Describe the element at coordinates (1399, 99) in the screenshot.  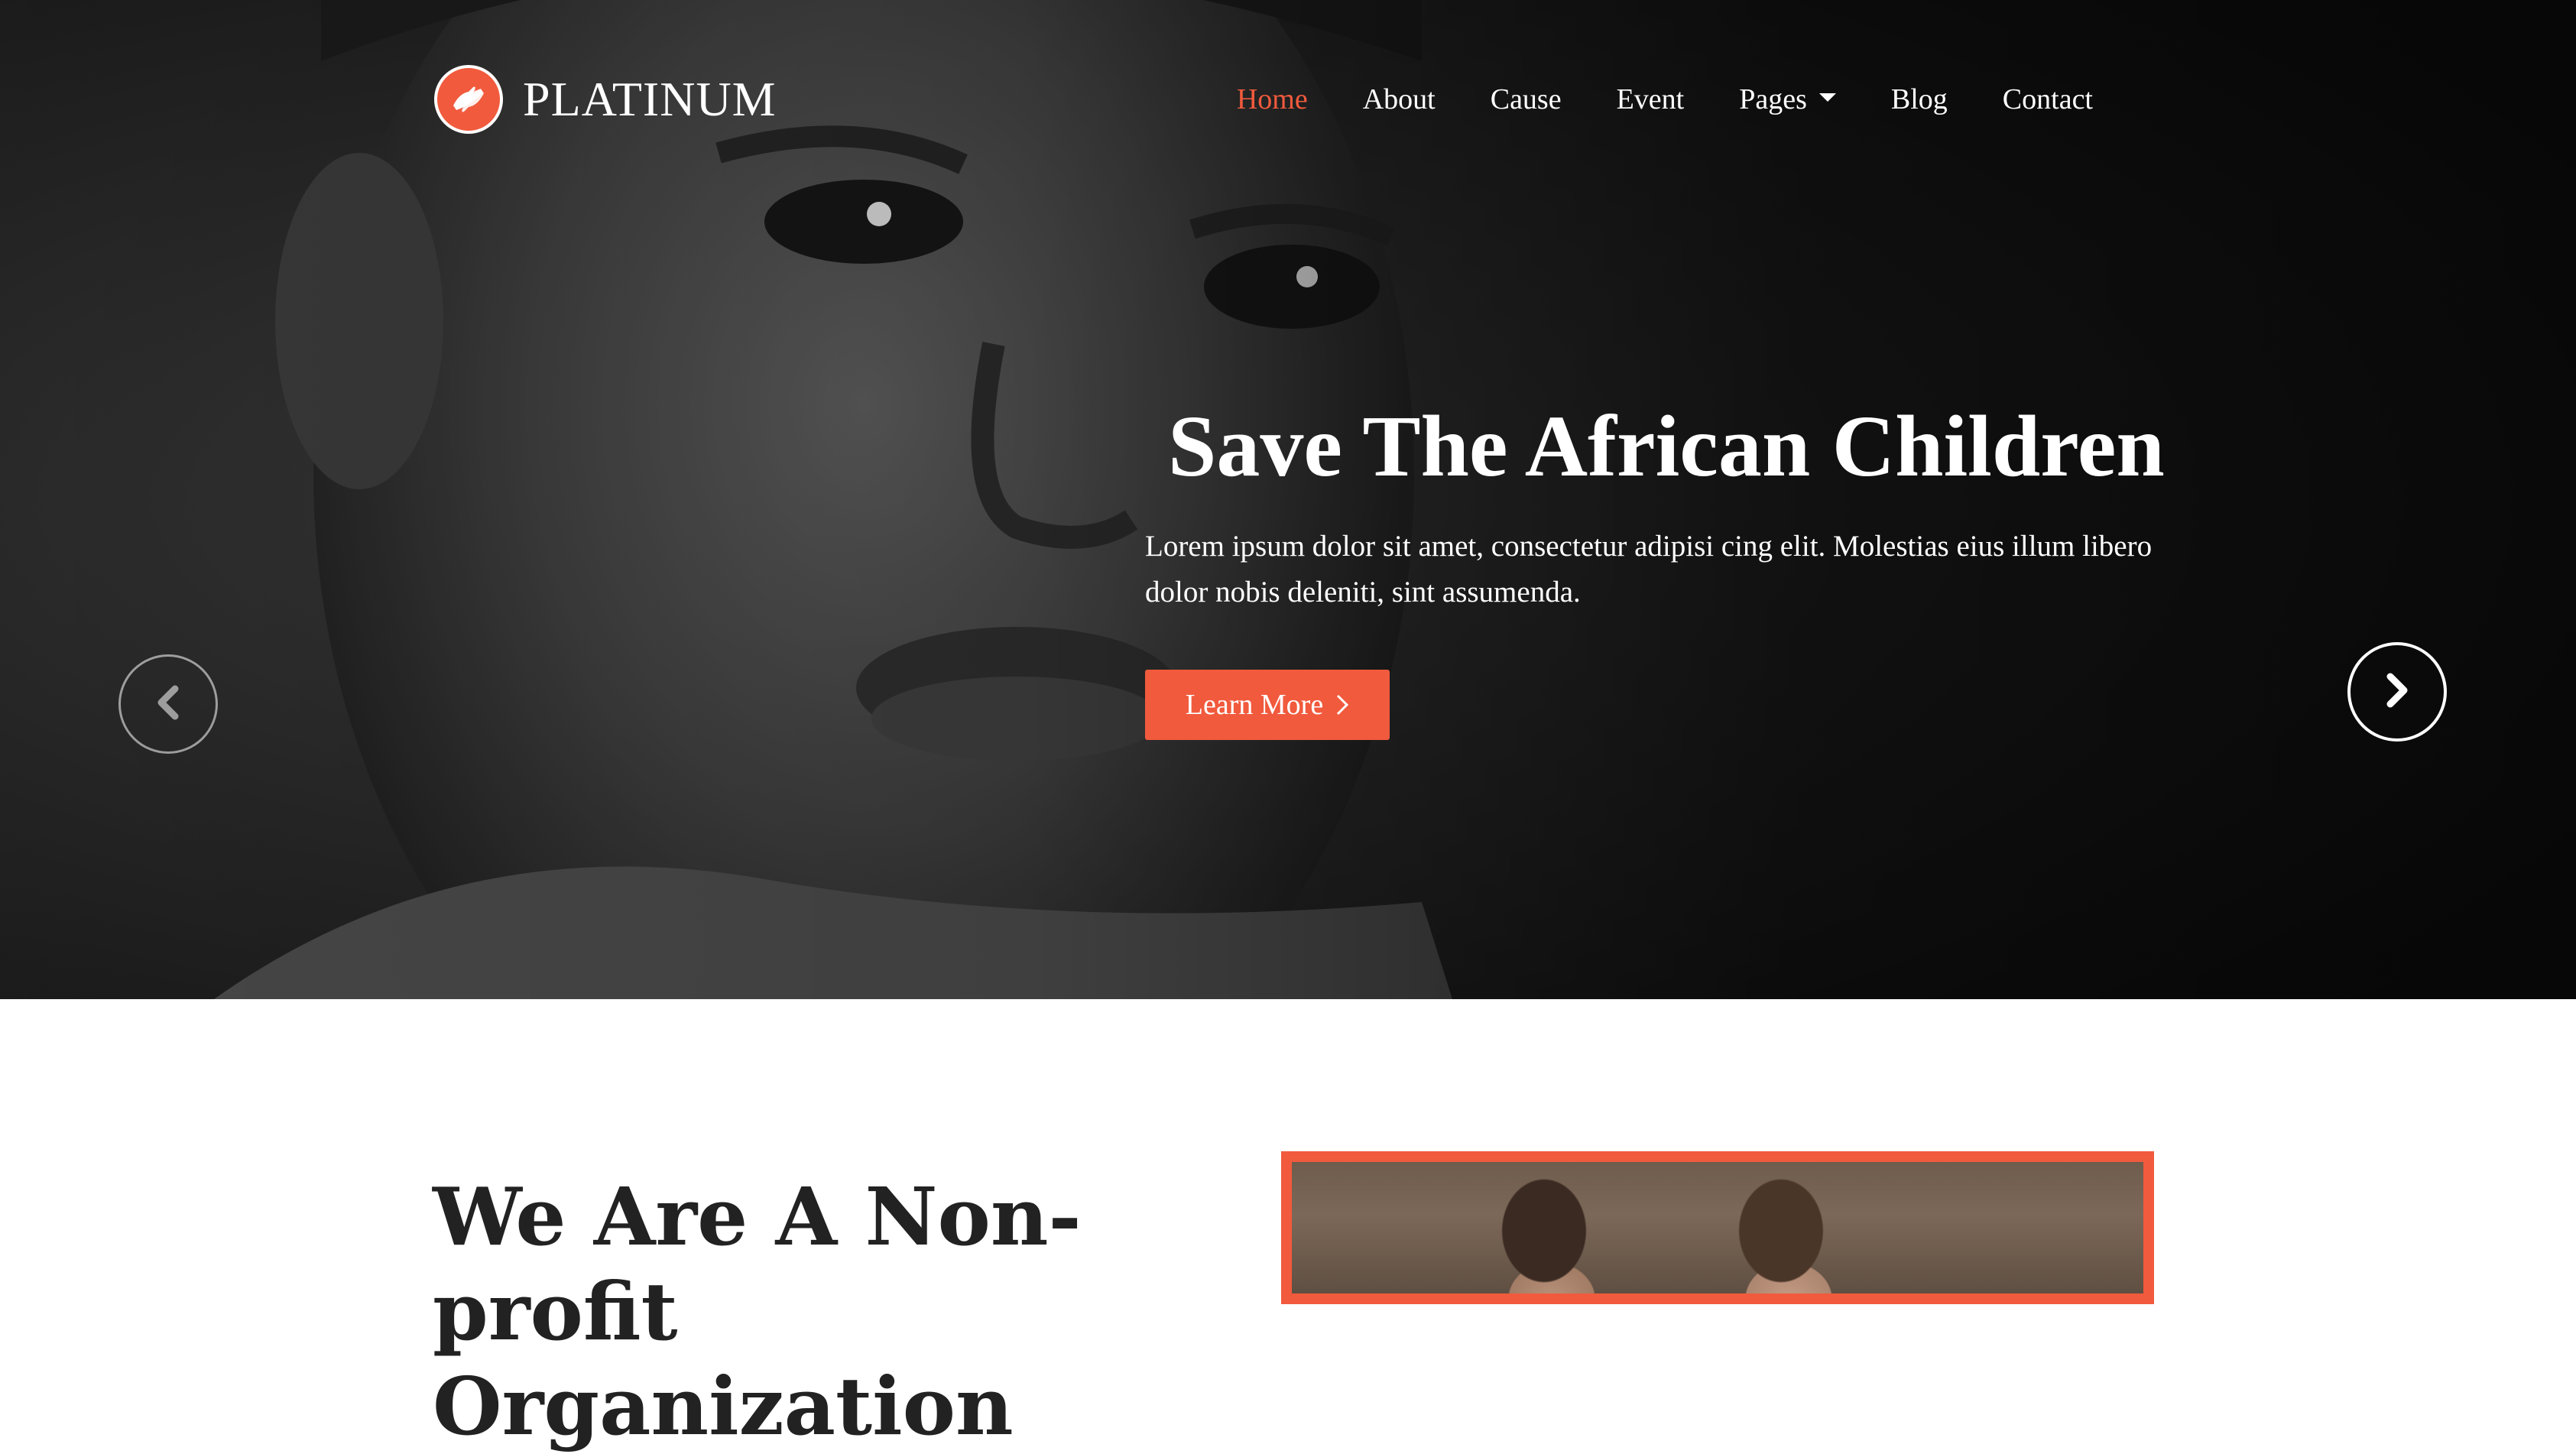
I see `nav-item-about: About` at that location.